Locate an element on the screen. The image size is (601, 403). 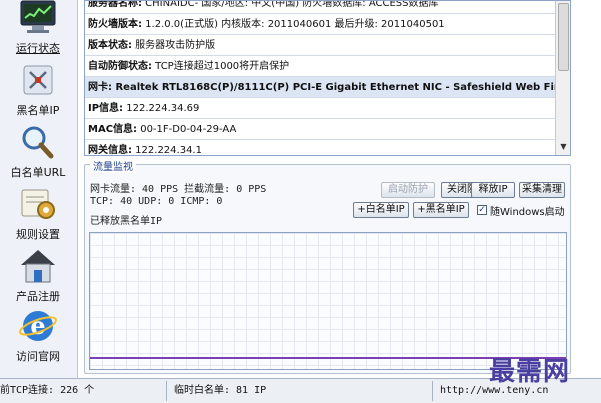
sidebar-item-label: 运行状态 is located at coordinates (38, 48).